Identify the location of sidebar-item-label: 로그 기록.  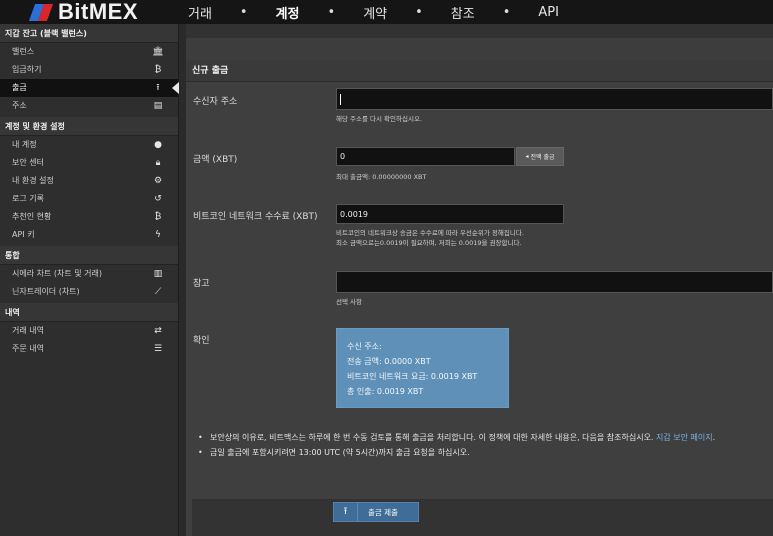
(28, 198).